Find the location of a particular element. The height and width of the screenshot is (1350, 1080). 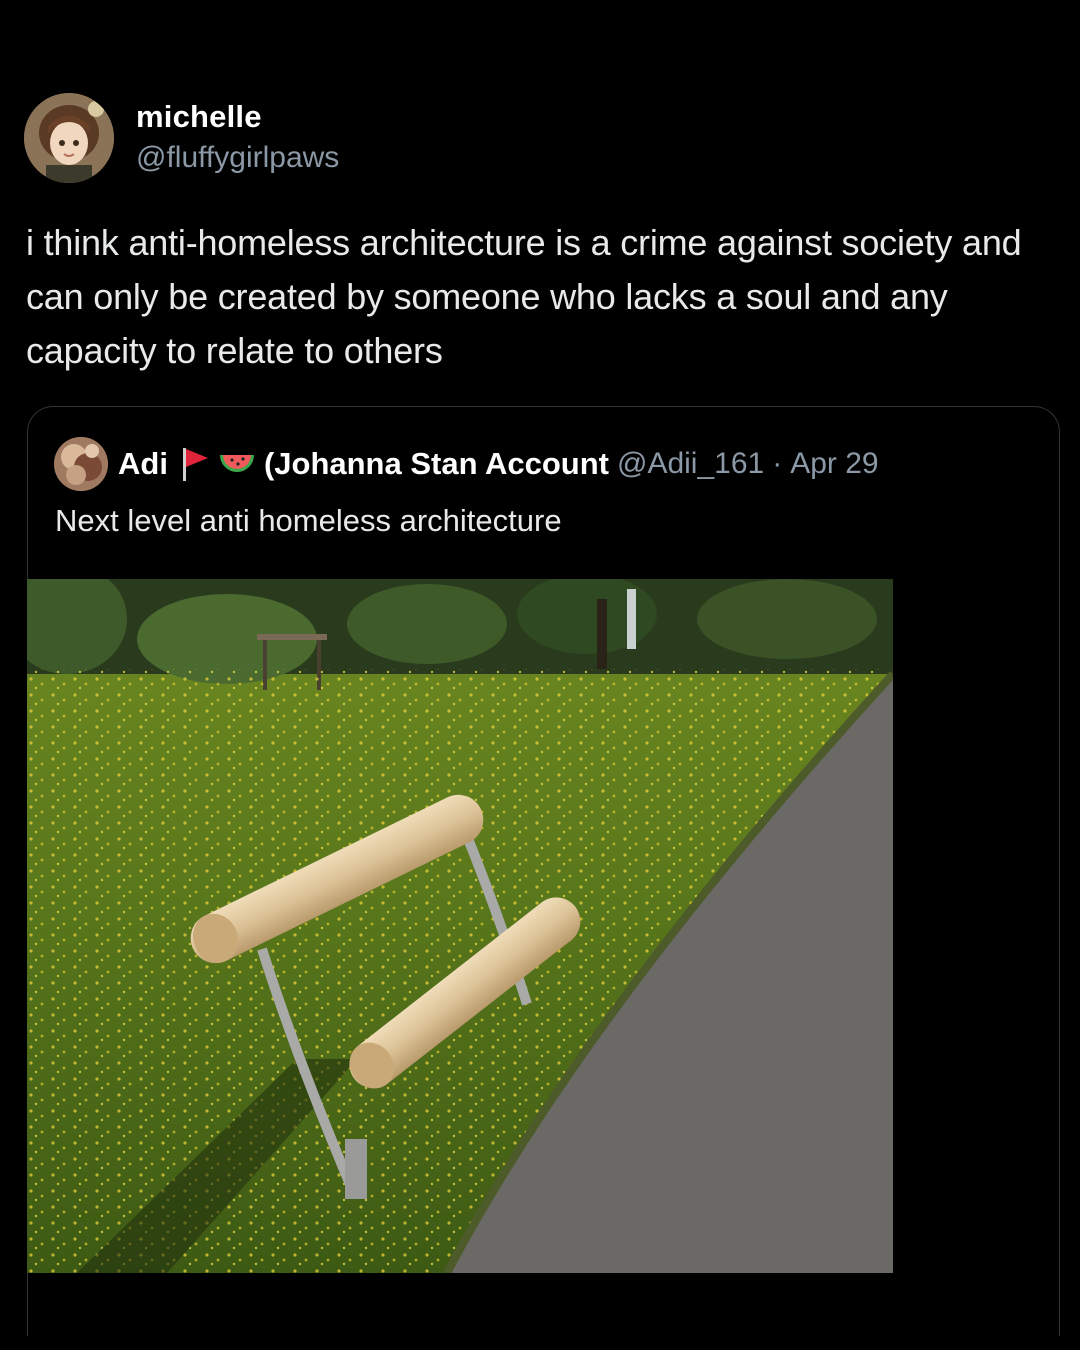

quoted-avatar-image is located at coordinates (81, 464).